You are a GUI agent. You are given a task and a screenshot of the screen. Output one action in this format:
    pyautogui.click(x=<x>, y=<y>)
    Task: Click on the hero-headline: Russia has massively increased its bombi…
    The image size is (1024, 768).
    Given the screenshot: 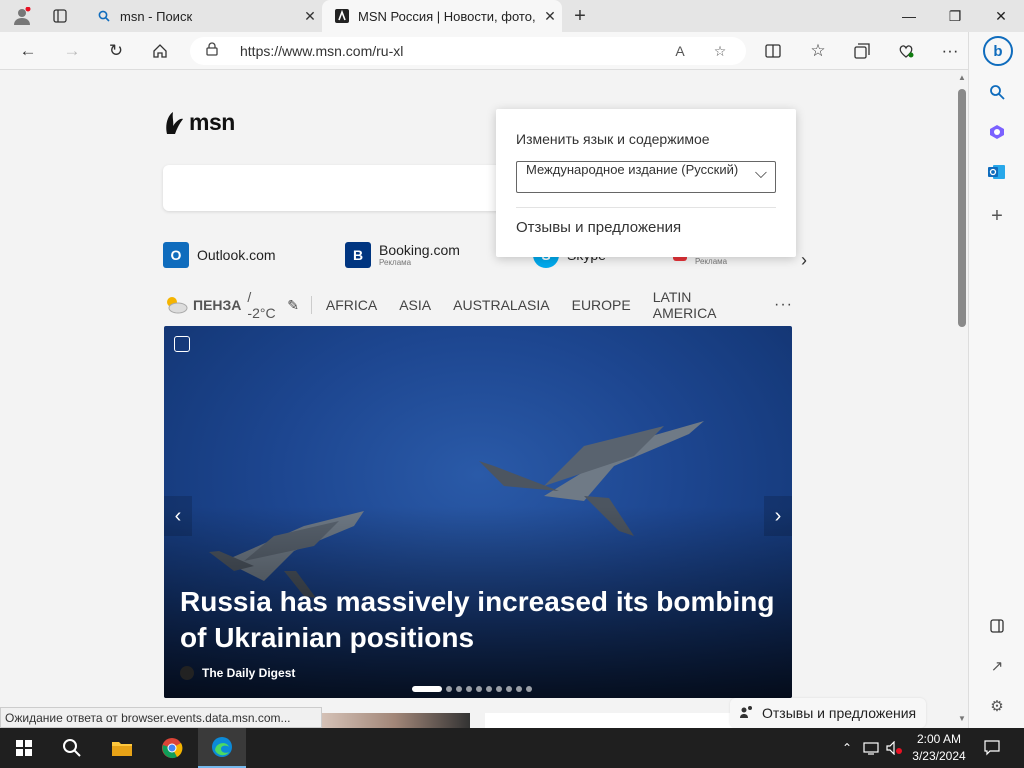 What is the action you would take?
    pyautogui.click(x=480, y=620)
    